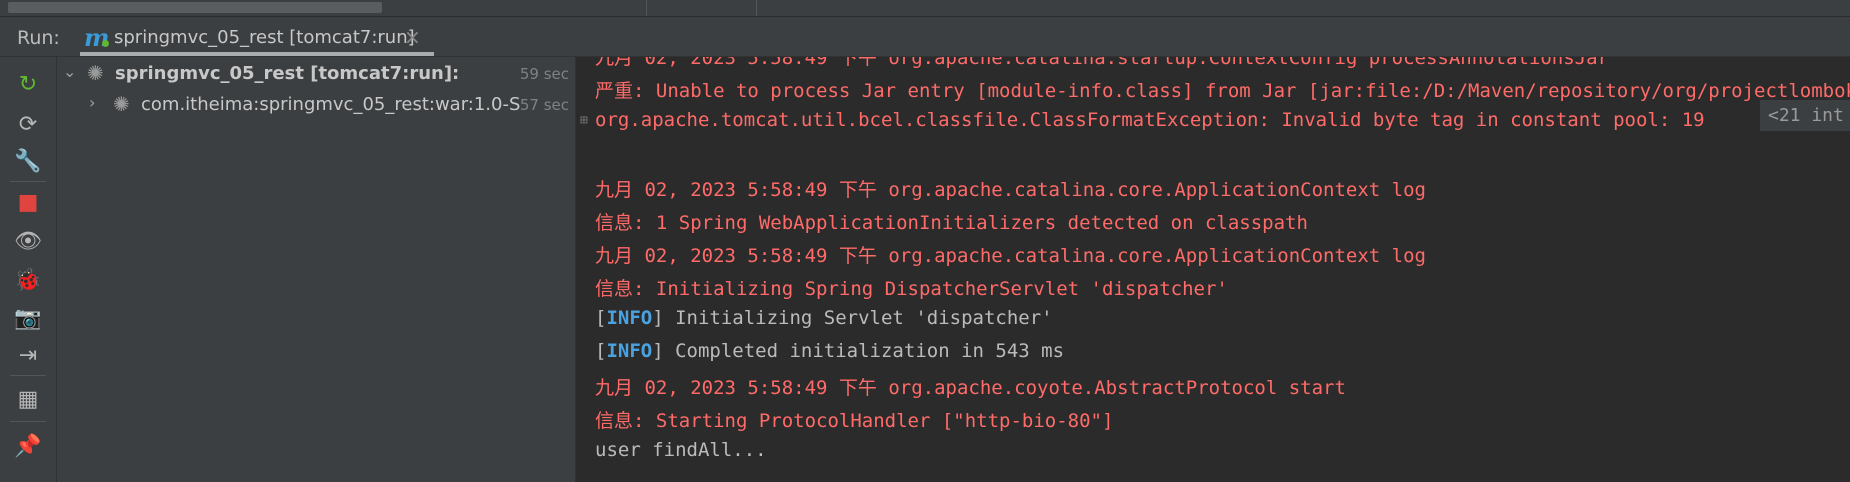 This screenshot has height=482, width=1850. What do you see at coordinates (544, 74) in the screenshot?
I see `elapsed-time: 59 sec` at bounding box center [544, 74].